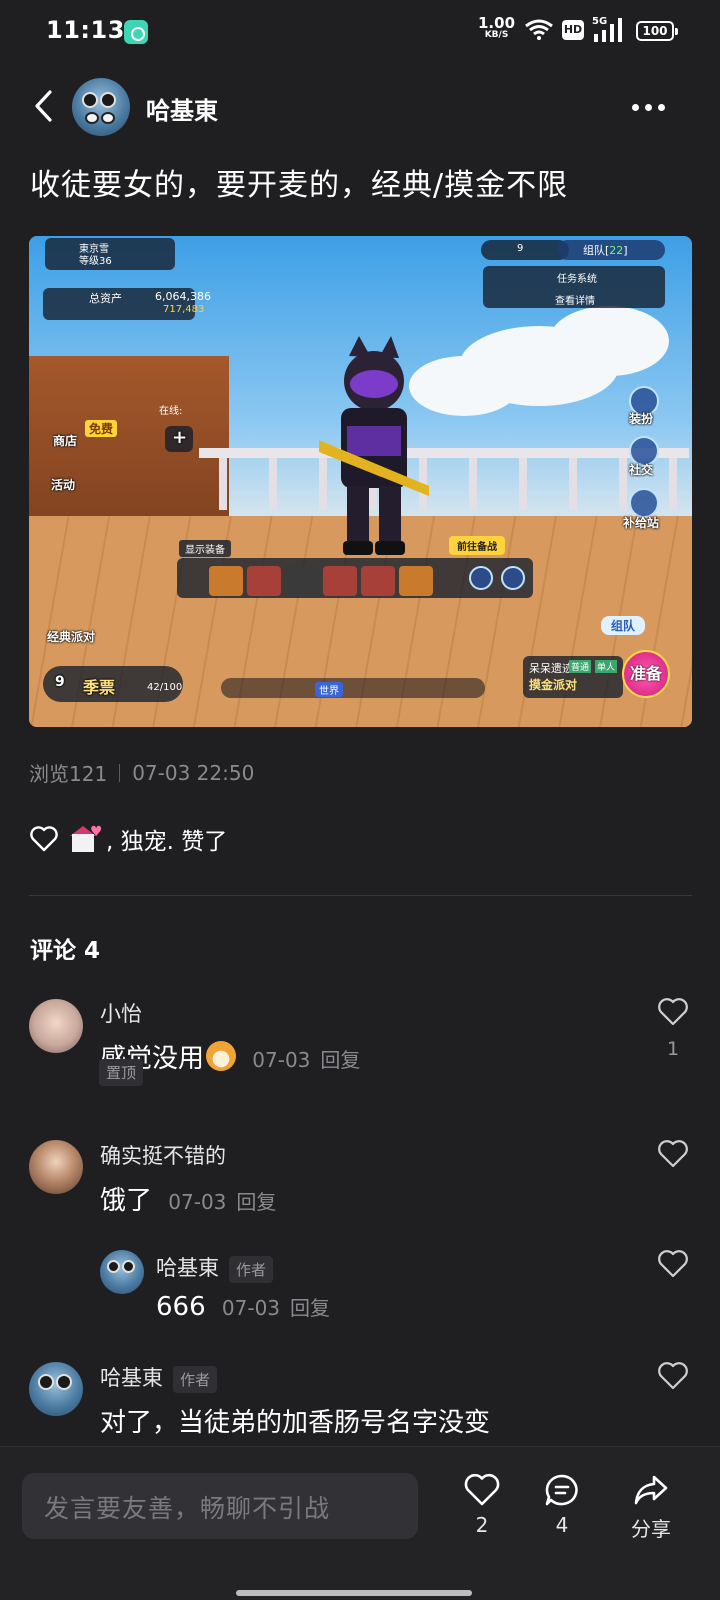  What do you see at coordinates (87, 839) in the screenshot?
I see `castle-emoji-icon: ♥` at bounding box center [87, 839].